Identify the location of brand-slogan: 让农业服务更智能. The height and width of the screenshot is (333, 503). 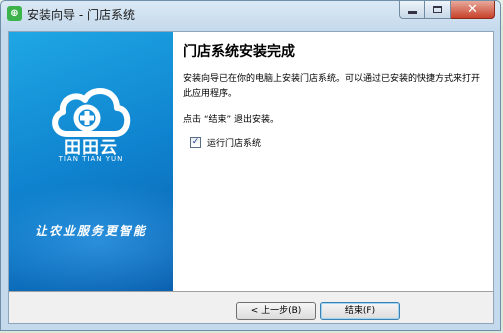
(90, 231).